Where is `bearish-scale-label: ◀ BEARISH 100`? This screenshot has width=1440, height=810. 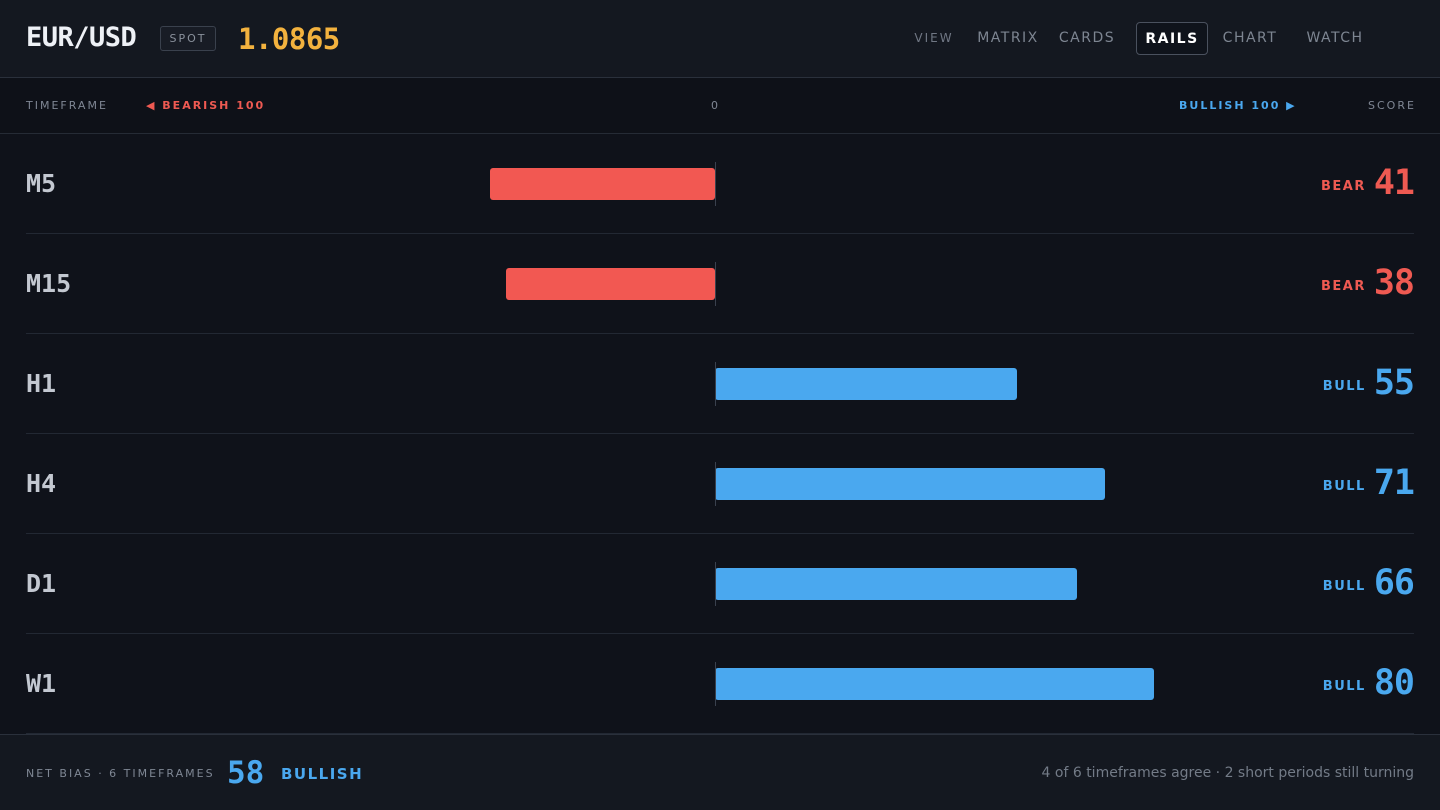 bearish-scale-label: ◀ BEARISH 100 is located at coordinates (206, 105).